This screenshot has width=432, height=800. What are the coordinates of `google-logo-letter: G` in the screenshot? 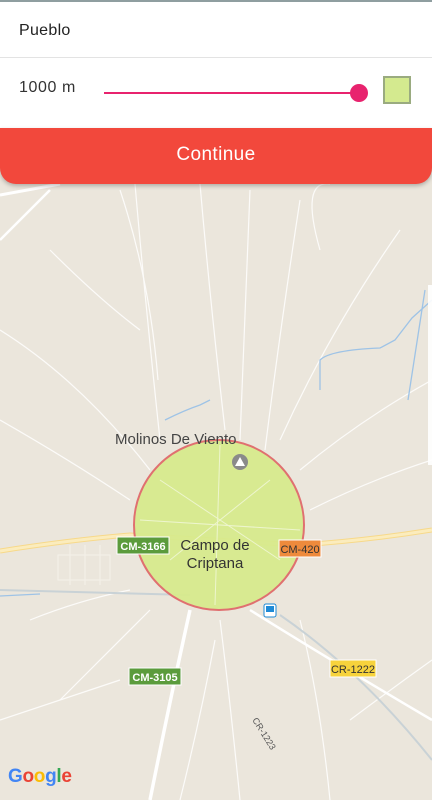 It's located at (15, 776).